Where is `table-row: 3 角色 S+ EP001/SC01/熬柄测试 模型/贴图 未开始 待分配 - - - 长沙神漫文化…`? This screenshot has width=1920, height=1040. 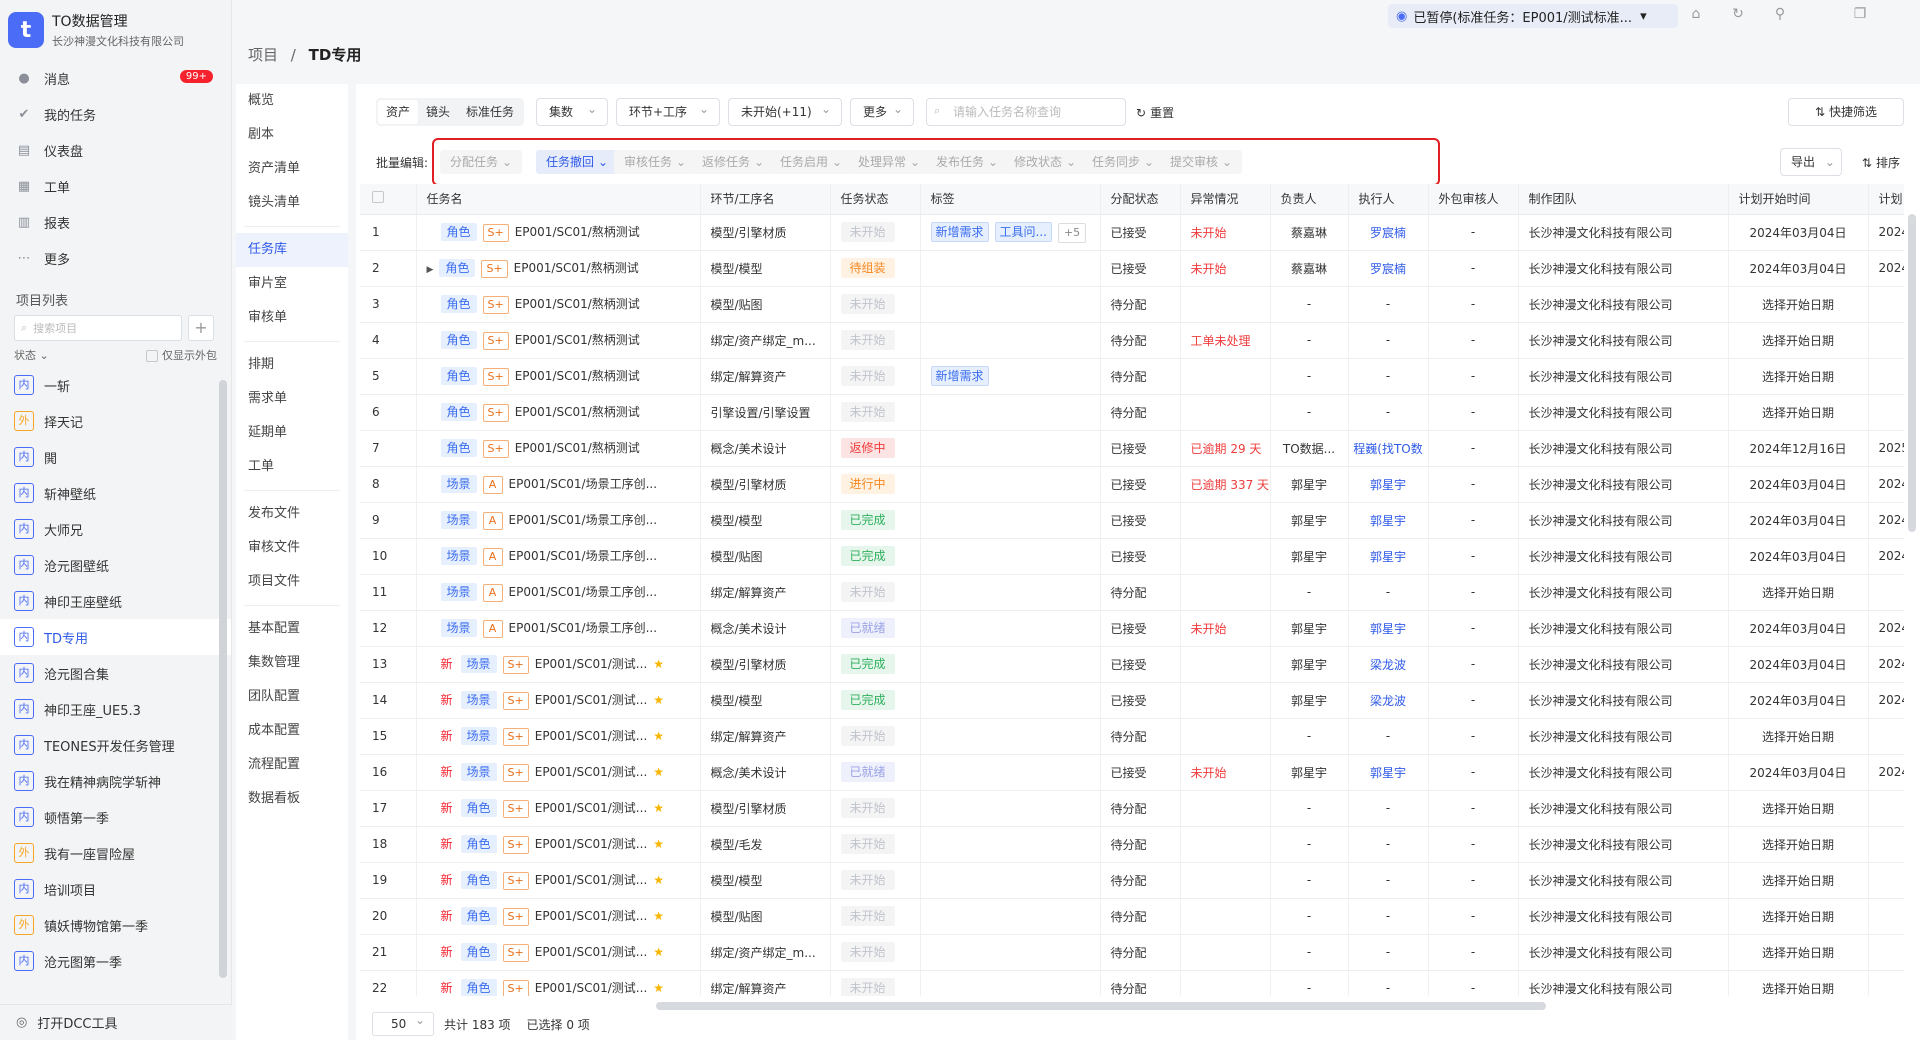 table-row: 3 角色 S+ EP001/SC01/熬柄测试 模型/贴图 未开始 待分配 - - - 长沙神漫文化… is located at coordinates (1132, 304).